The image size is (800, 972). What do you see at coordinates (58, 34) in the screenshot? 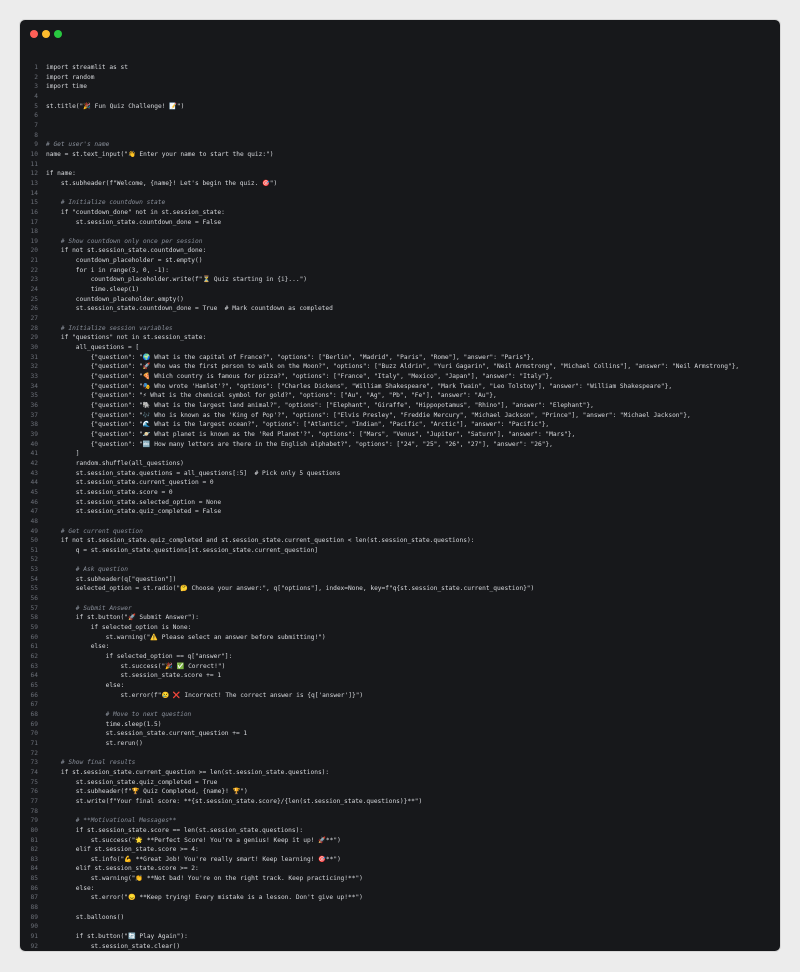
I see `zoom-dot-icon` at bounding box center [58, 34].